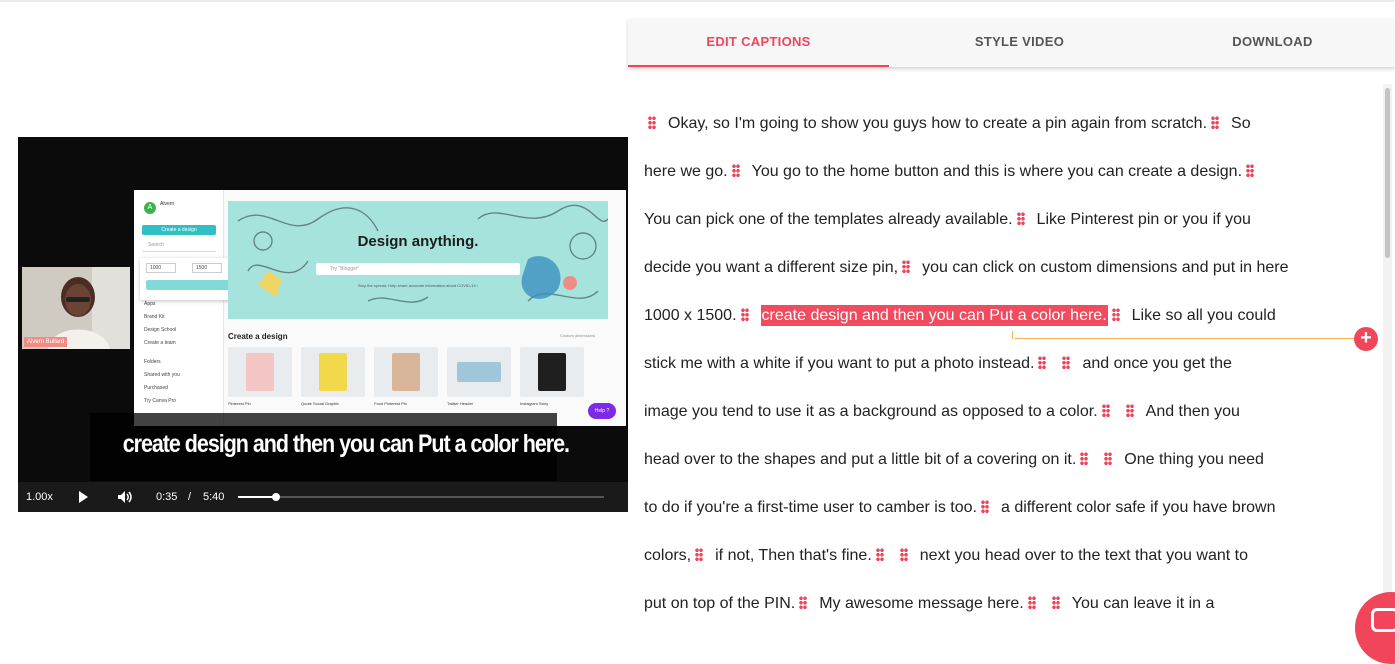  I want to click on tab-style-video: STYLE VIDEO, so click(1019, 43).